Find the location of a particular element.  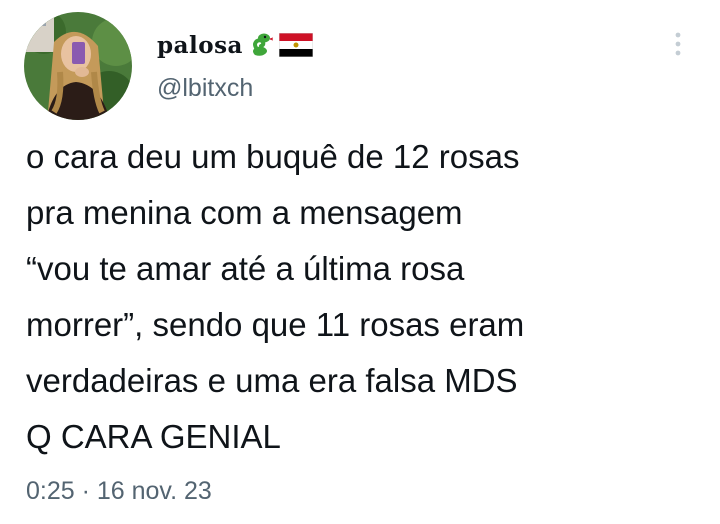

avatar-photo is located at coordinates (78, 66).